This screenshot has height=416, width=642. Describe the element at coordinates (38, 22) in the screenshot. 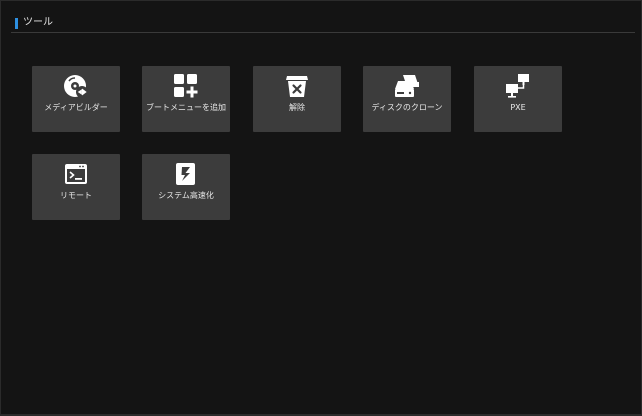

I see `section-title: ツール` at that location.